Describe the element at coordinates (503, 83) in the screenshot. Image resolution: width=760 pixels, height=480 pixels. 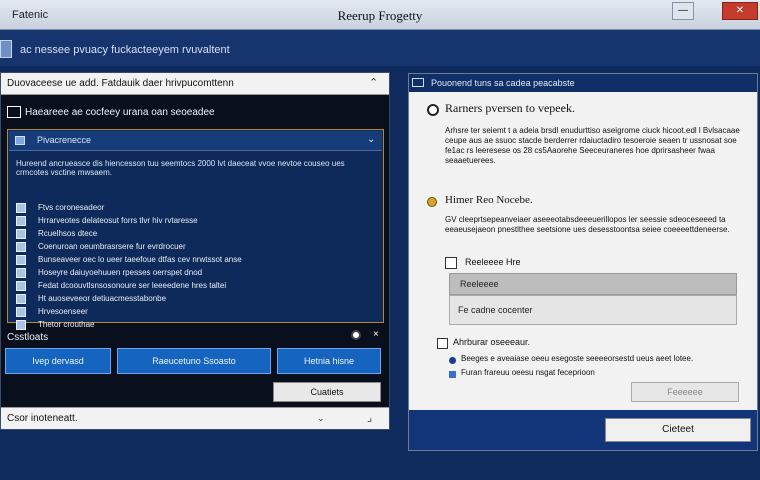
I see `dialog-header-text: Pouonend tuns sa cadea peacabste` at that location.